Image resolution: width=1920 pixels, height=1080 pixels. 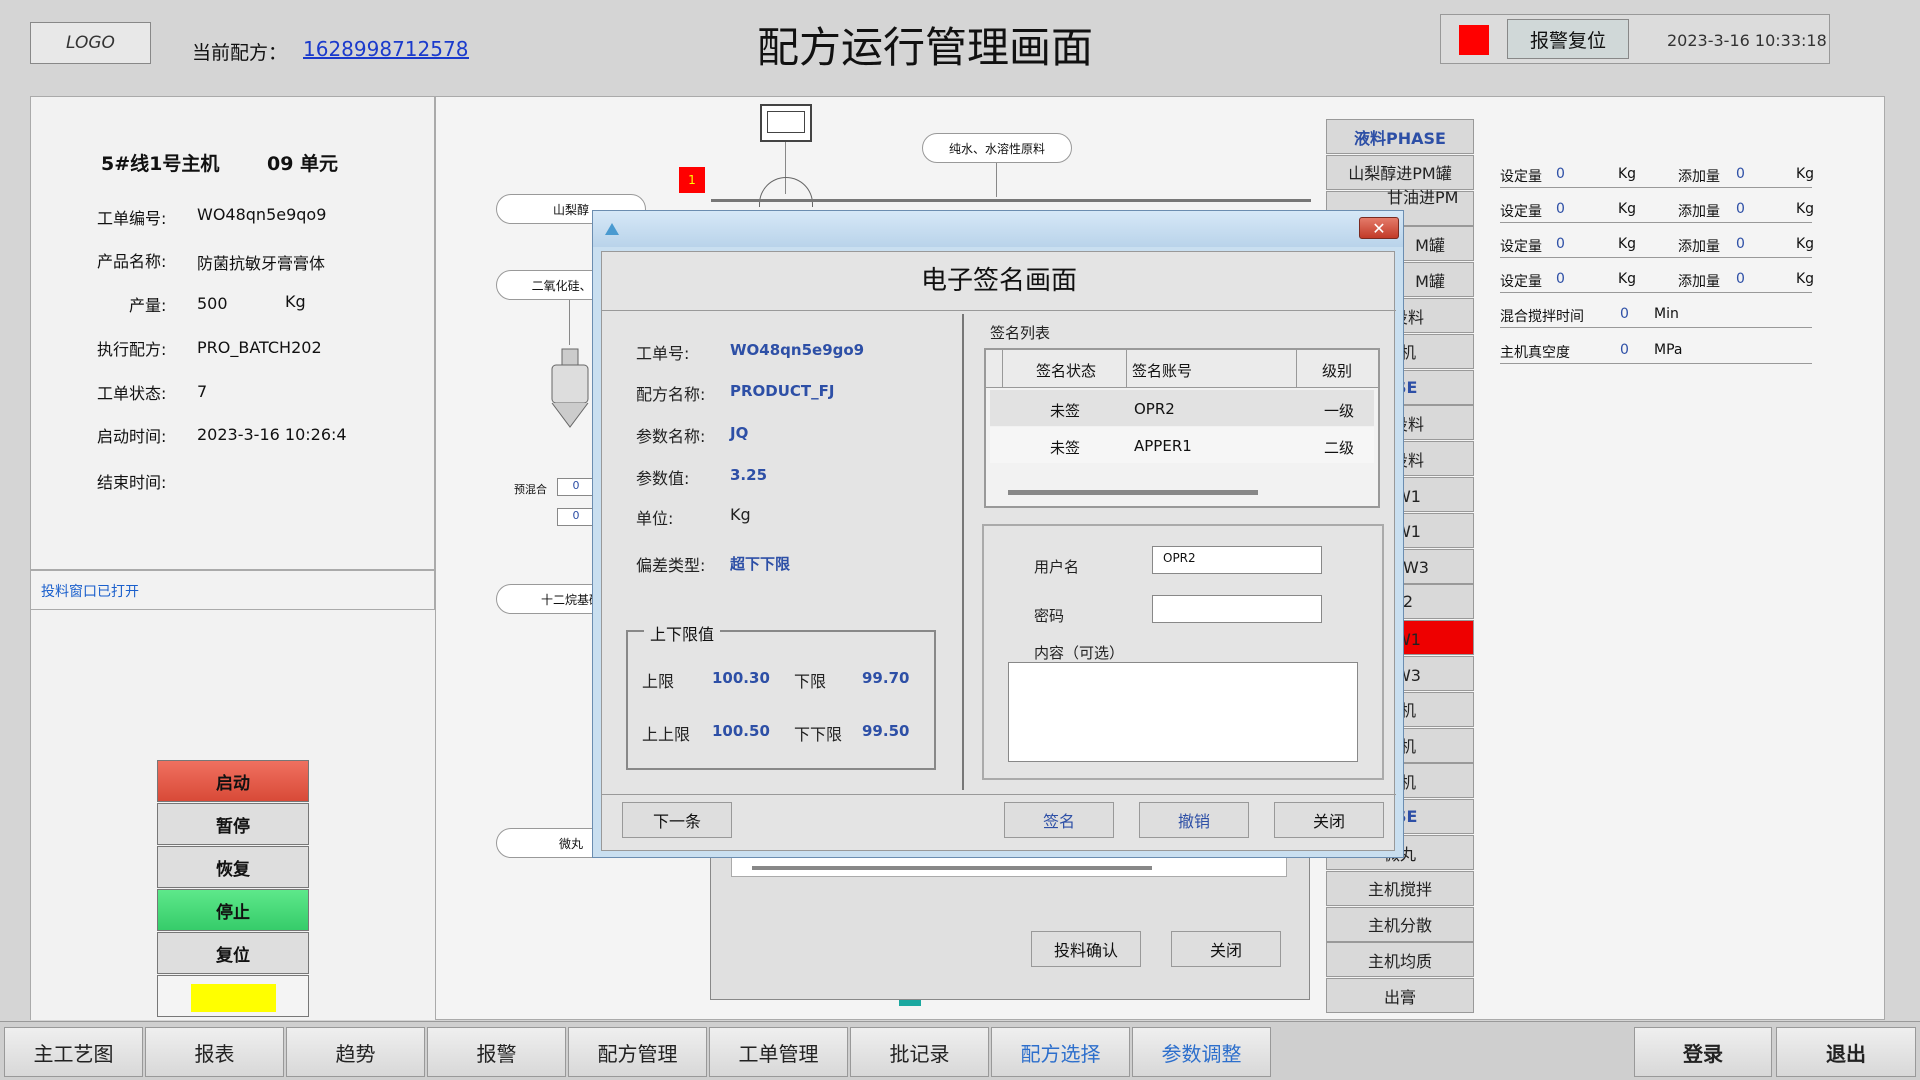 I want to click on phase-item: 主机均质, so click(x=1400, y=960).